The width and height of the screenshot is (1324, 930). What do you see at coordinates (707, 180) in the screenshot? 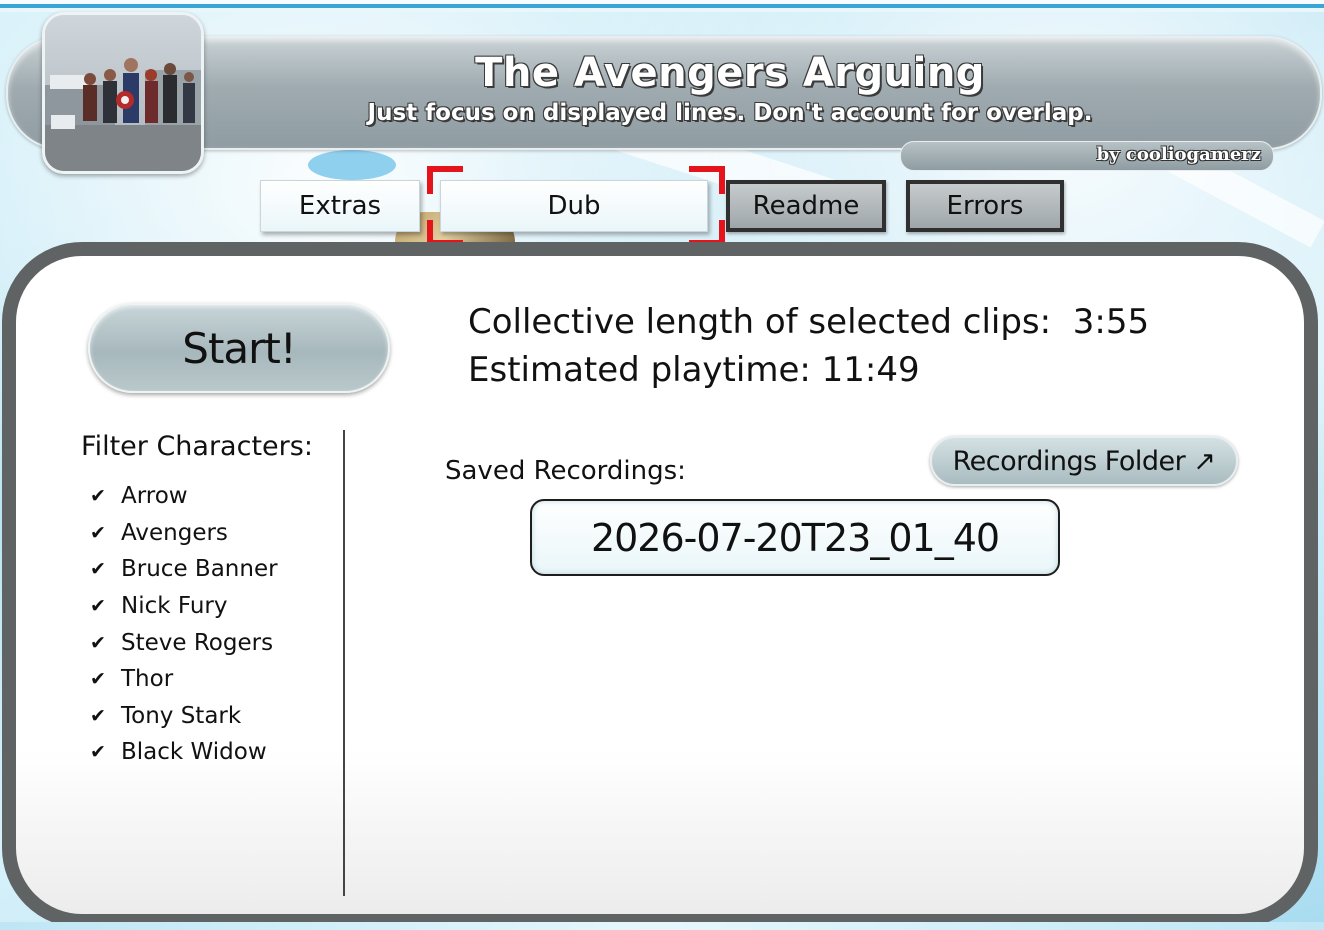
I see `selection-bracket-top-right` at bounding box center [707, 180].